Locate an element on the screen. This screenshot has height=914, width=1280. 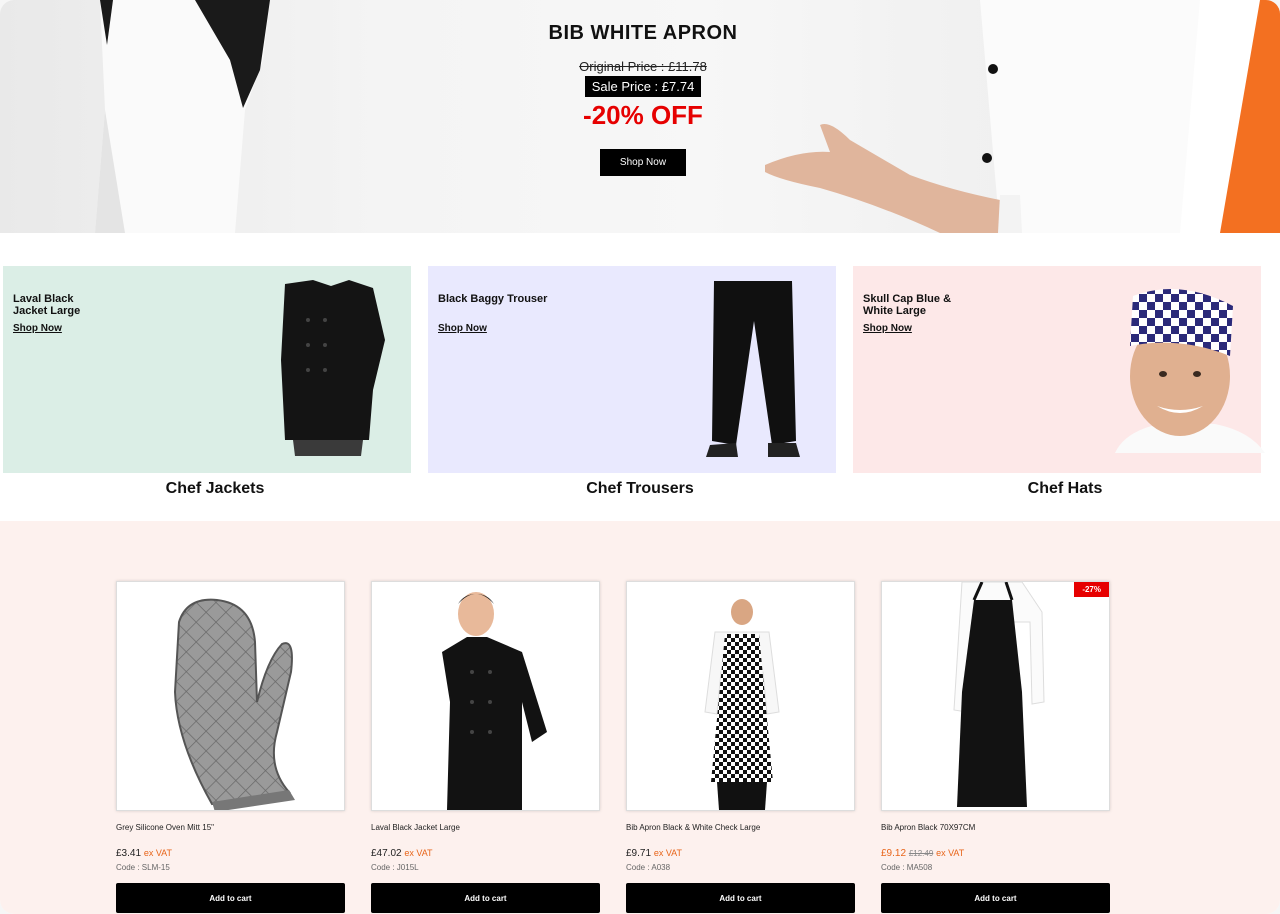
hero-shop-now-button: Shop Now is located at coordinates (643, 162).